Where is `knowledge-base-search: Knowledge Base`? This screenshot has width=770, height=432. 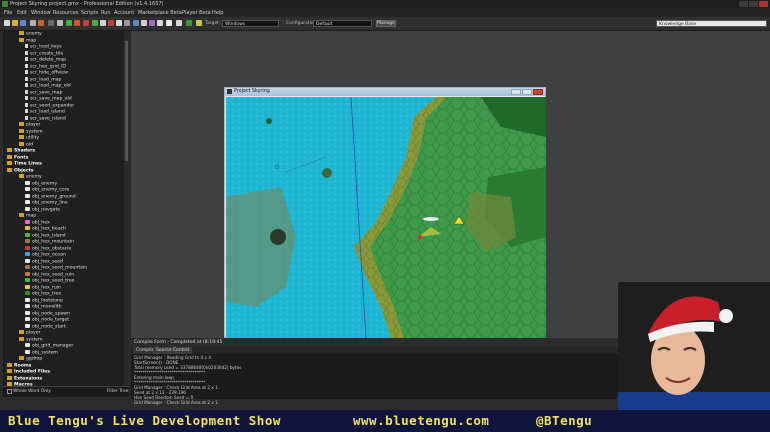
knowledge-base-search: Knowledge Base is located at coordinates (711, 23).